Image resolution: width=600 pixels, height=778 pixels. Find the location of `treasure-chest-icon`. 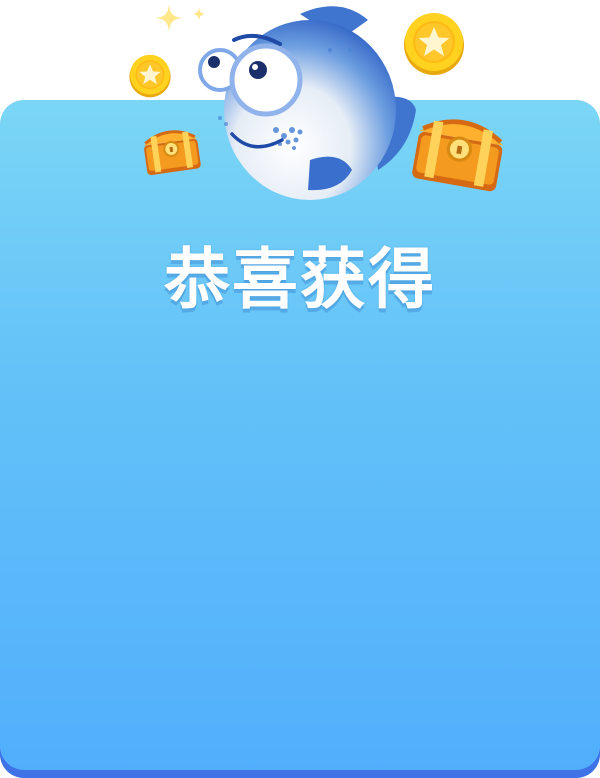

treasure-chest-icon is located at coordinates (458, 155).